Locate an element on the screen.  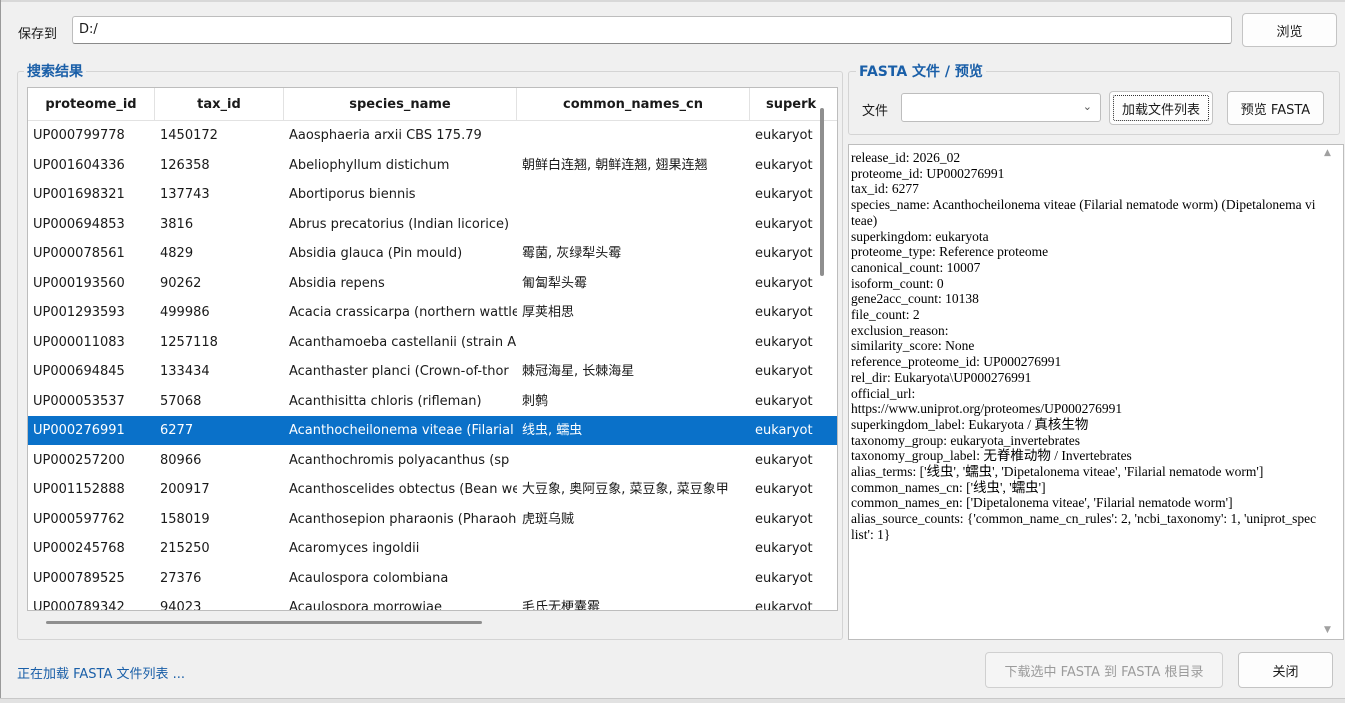
cell-tax-id: 94023 is located at coordinates (181, 605).